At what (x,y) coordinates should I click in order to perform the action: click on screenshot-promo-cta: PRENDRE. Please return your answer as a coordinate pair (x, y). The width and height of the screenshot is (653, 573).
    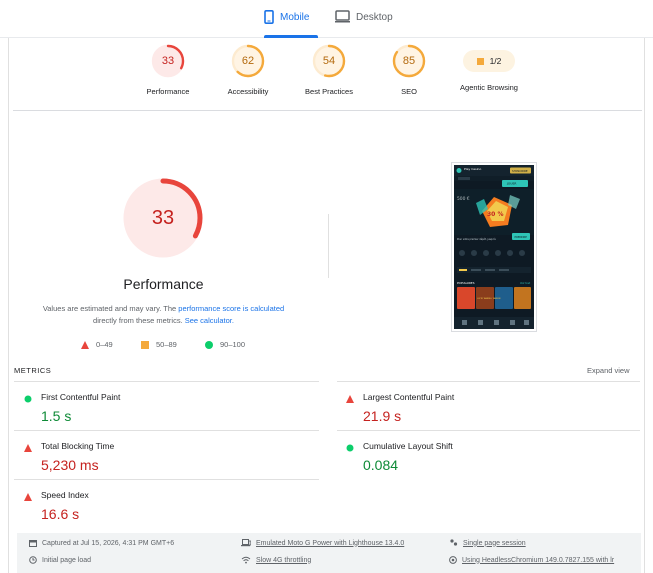
    Looking at the image, I should click on (521, 237).